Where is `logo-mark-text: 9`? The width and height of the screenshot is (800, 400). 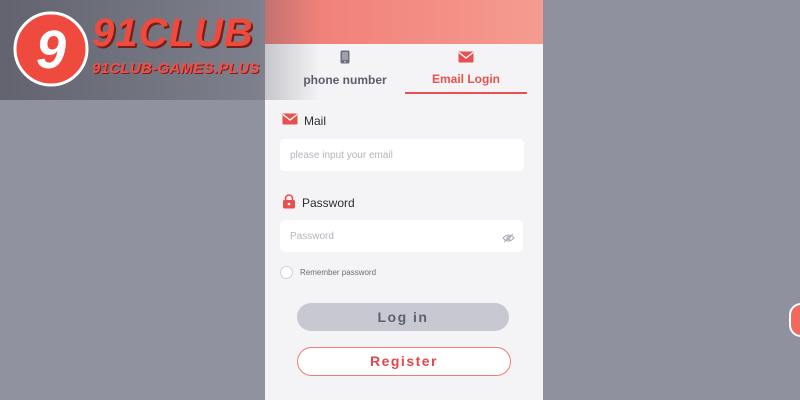
logo-mark-text: 9 is located at coordinates (51, 50).